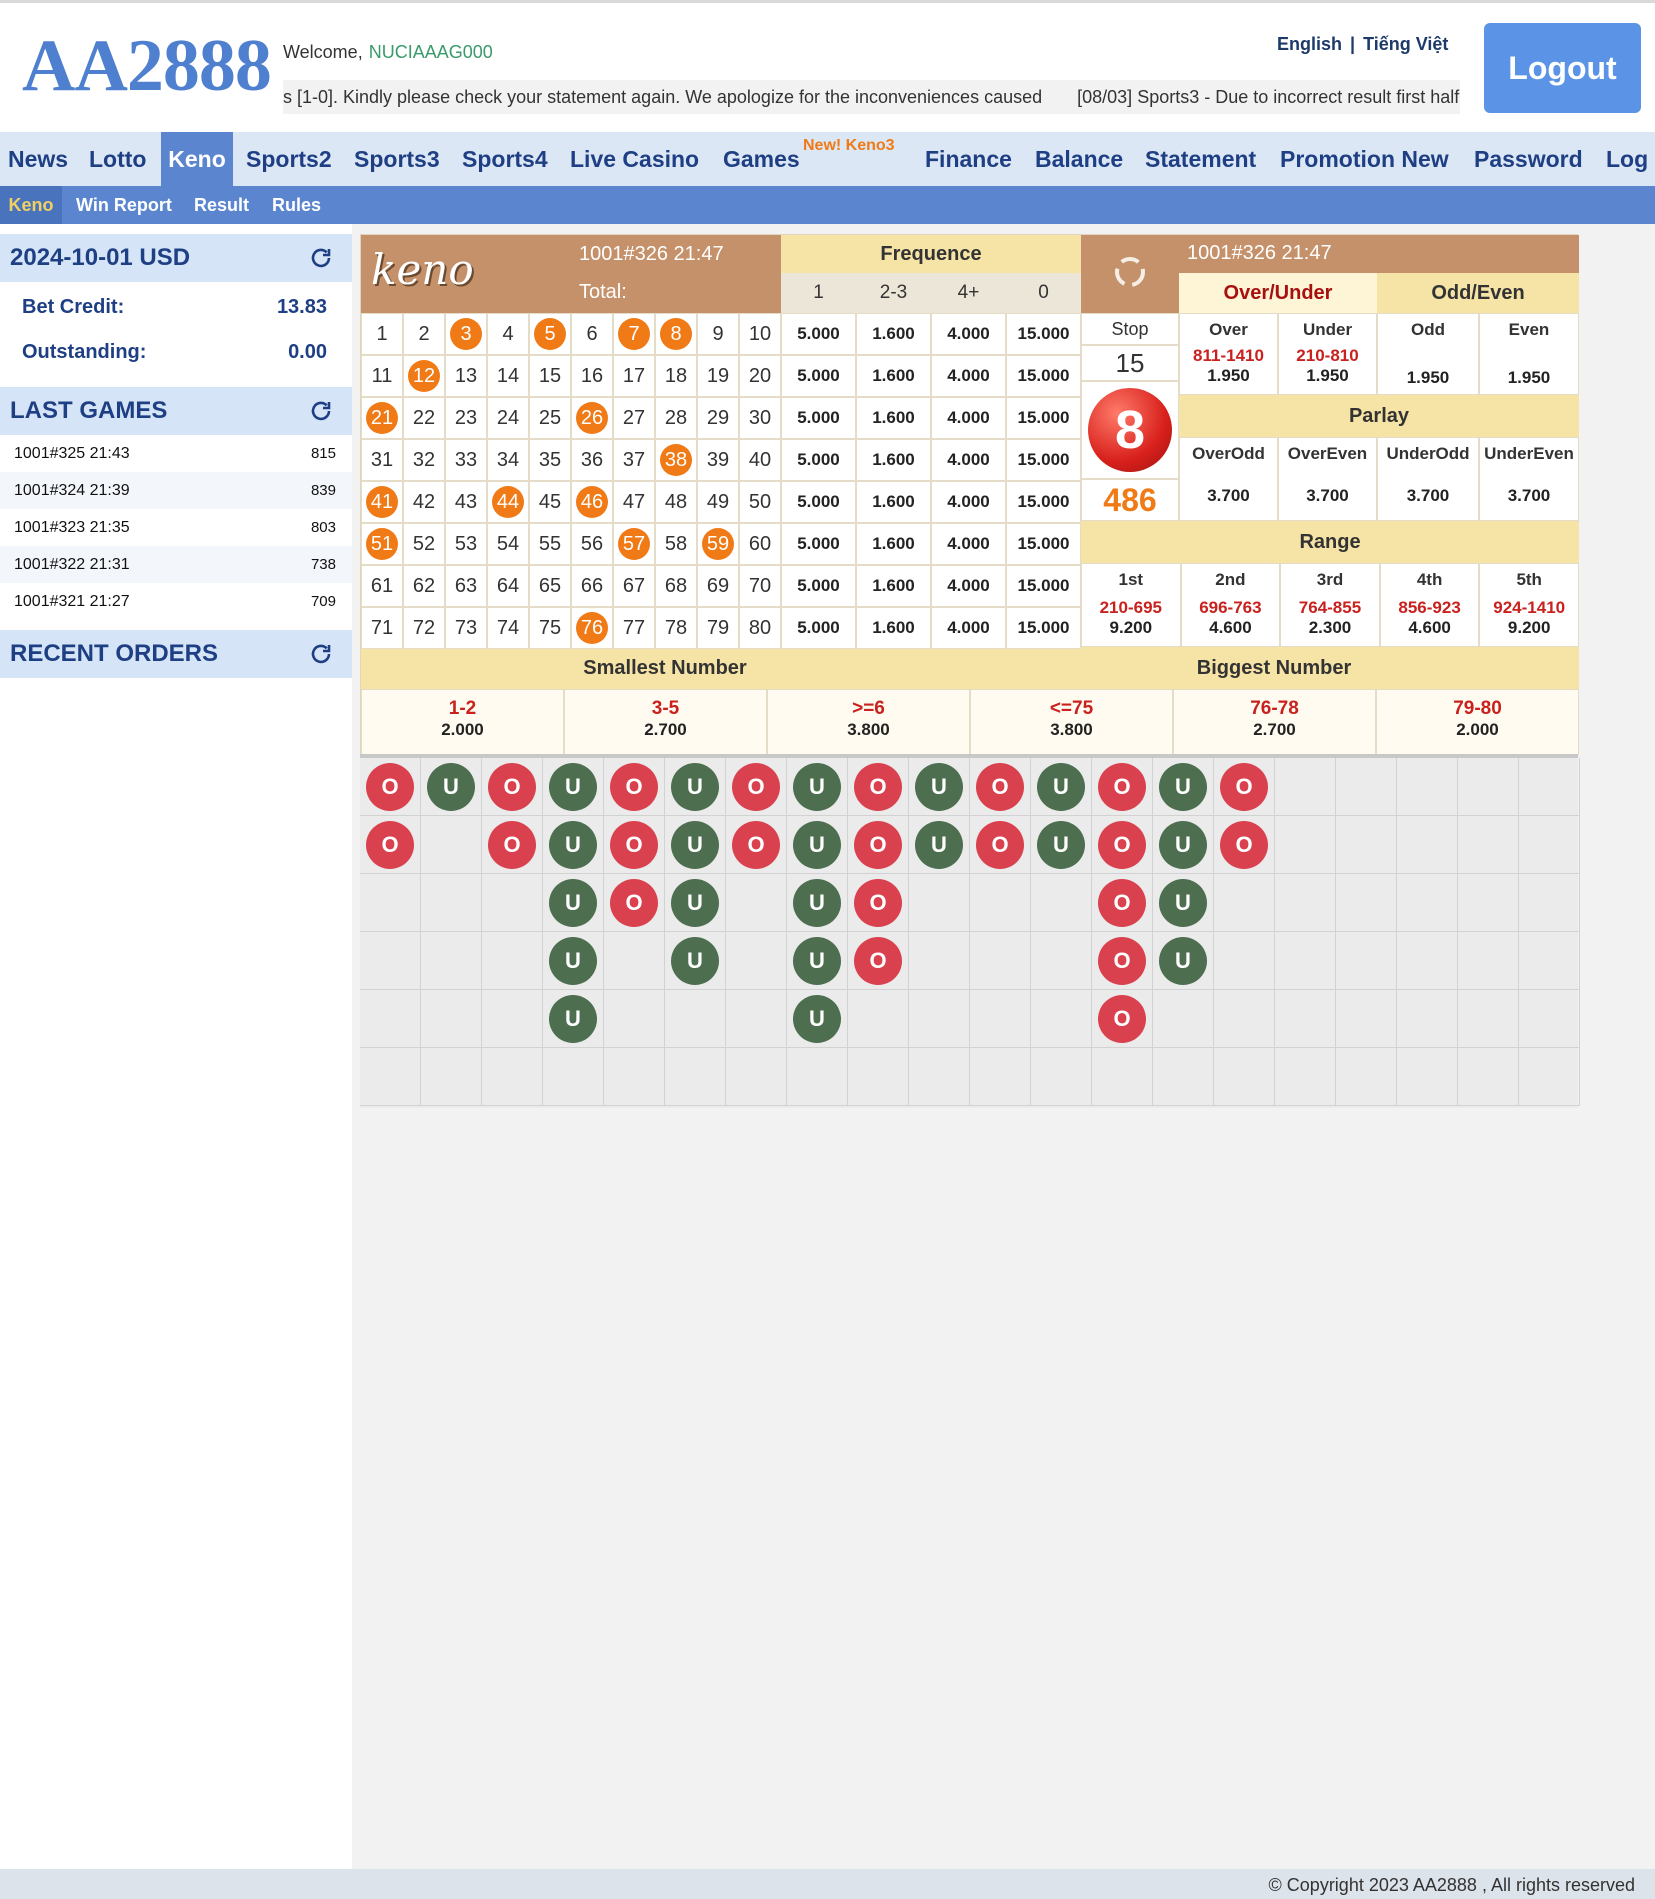  What do you see at coordinates (761, 159) in the screenshot?
I see `nav-games: Games` at bounding box center [761, 159].